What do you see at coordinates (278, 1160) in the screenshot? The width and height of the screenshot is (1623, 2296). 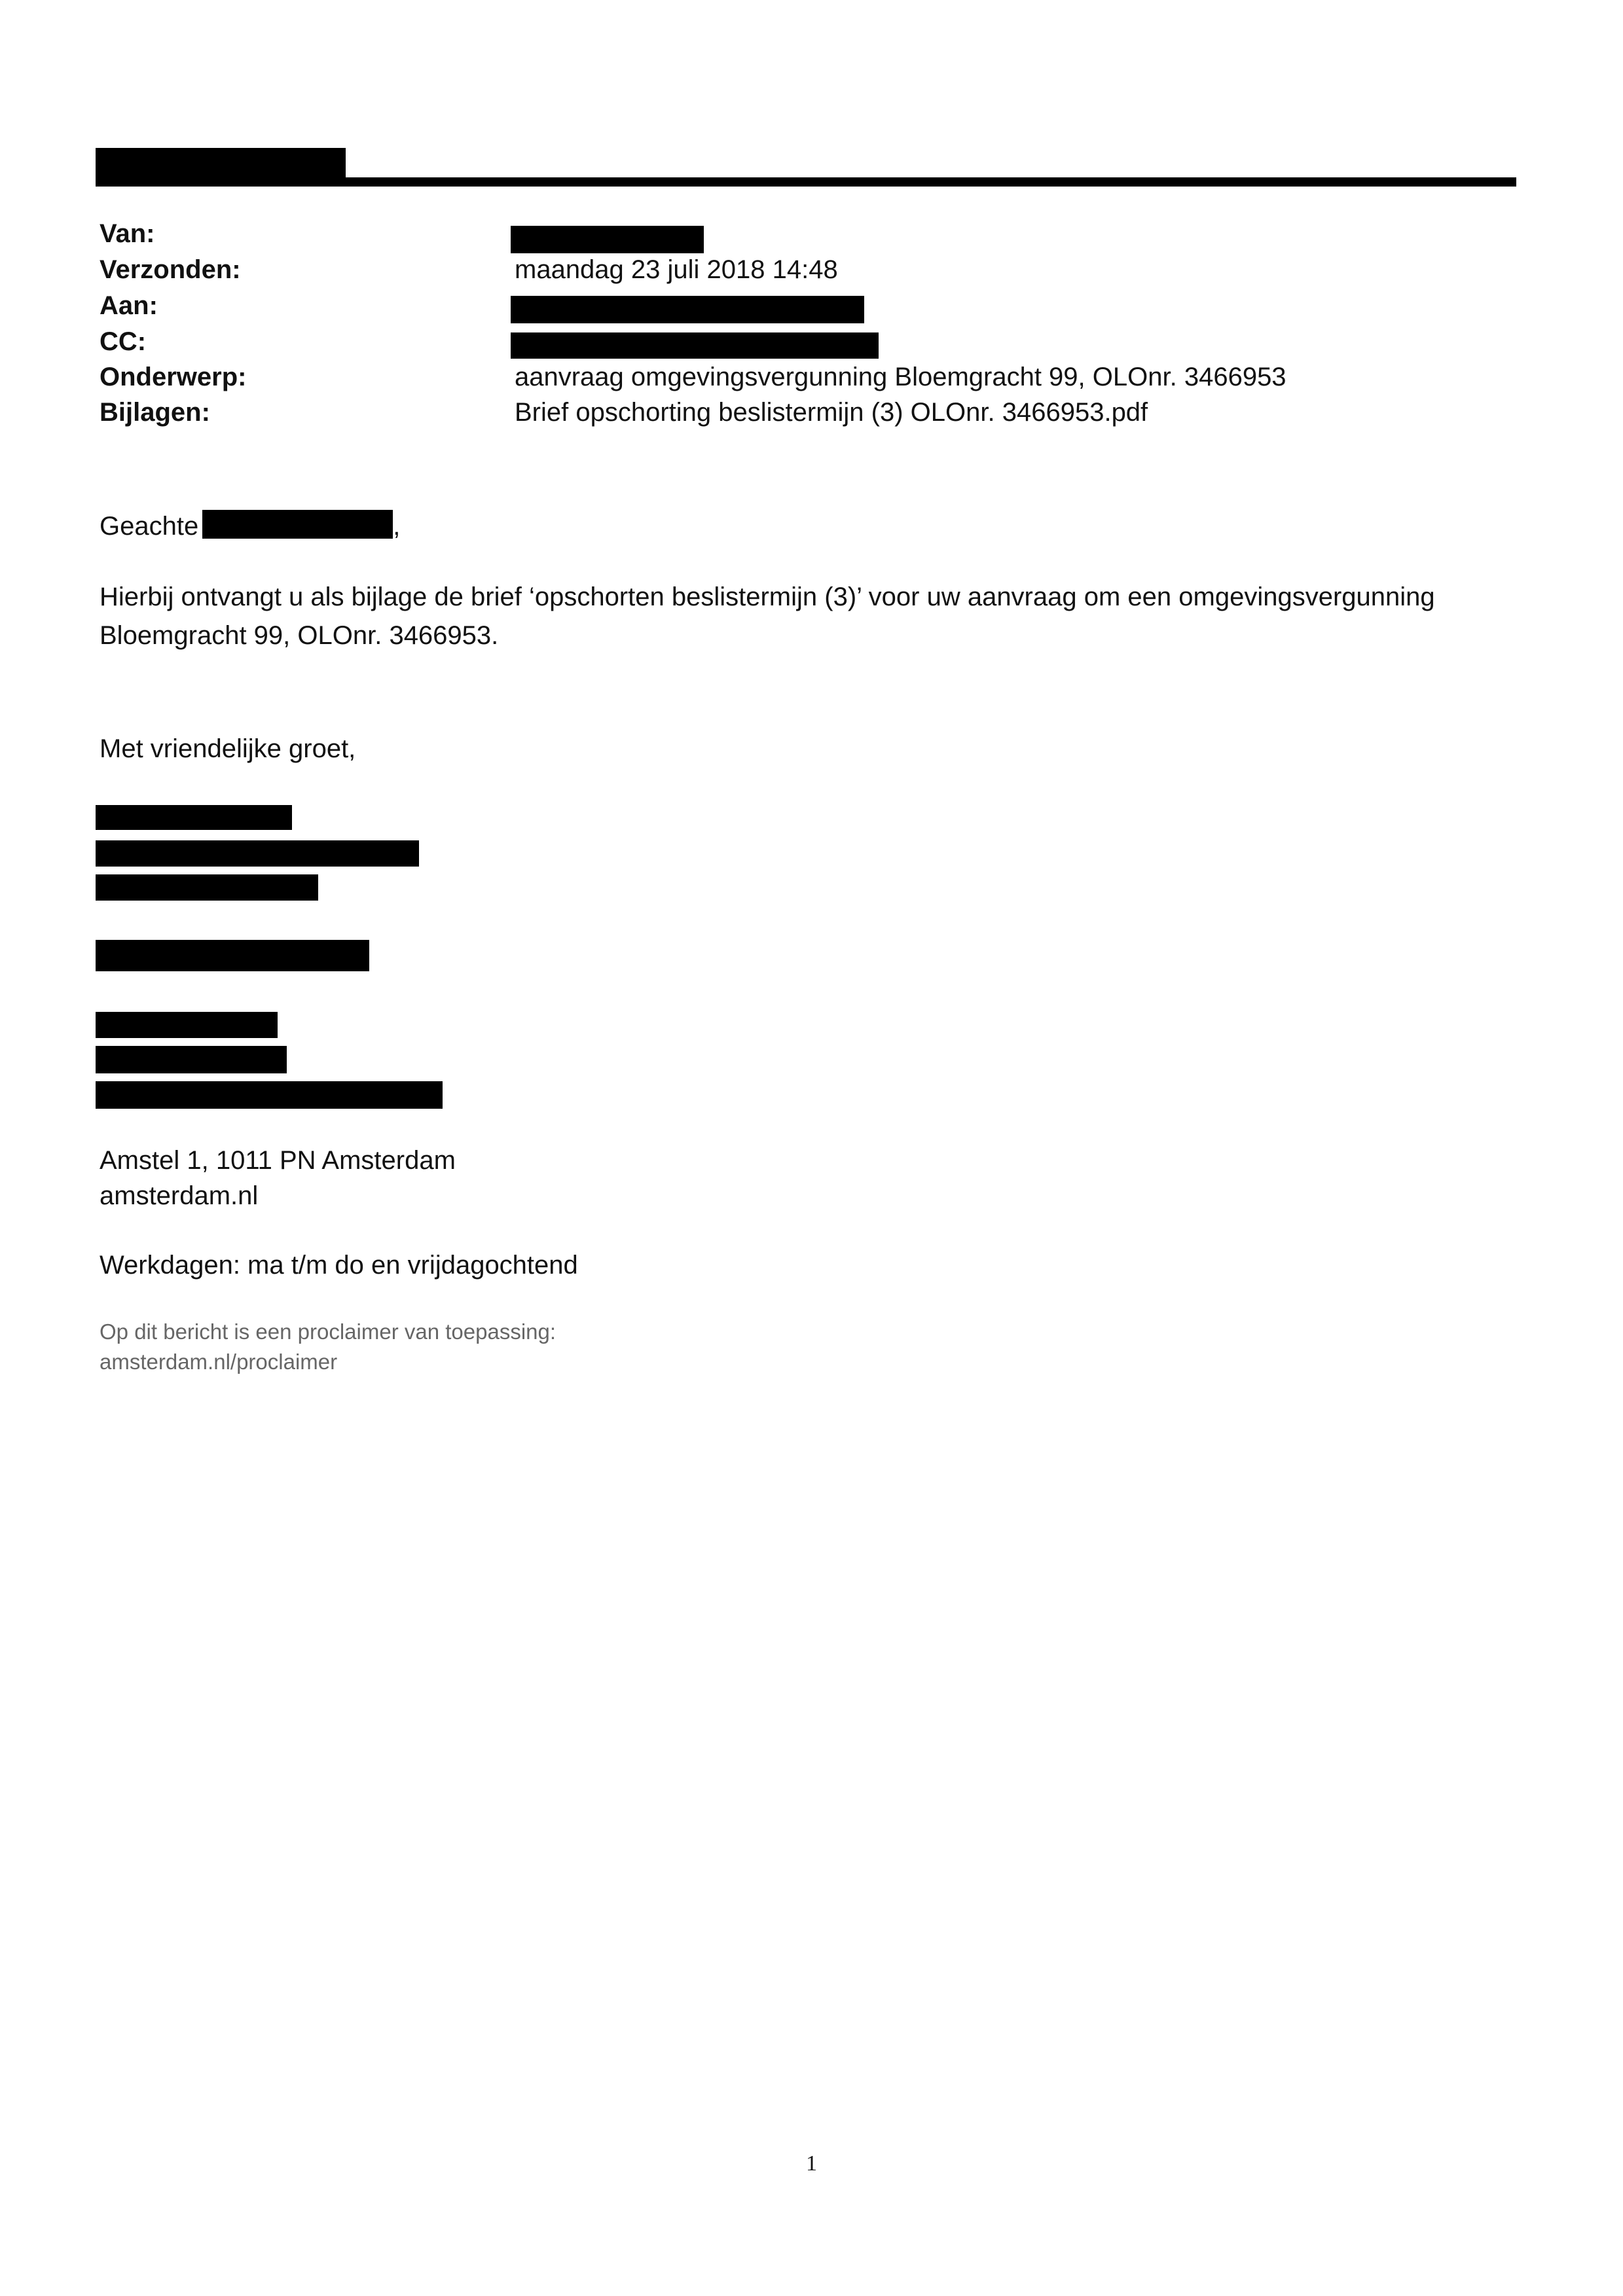 I see `address-line-1: Amstel 1, 1011 PN Amsterdam` at bounding box center [278, 1160].